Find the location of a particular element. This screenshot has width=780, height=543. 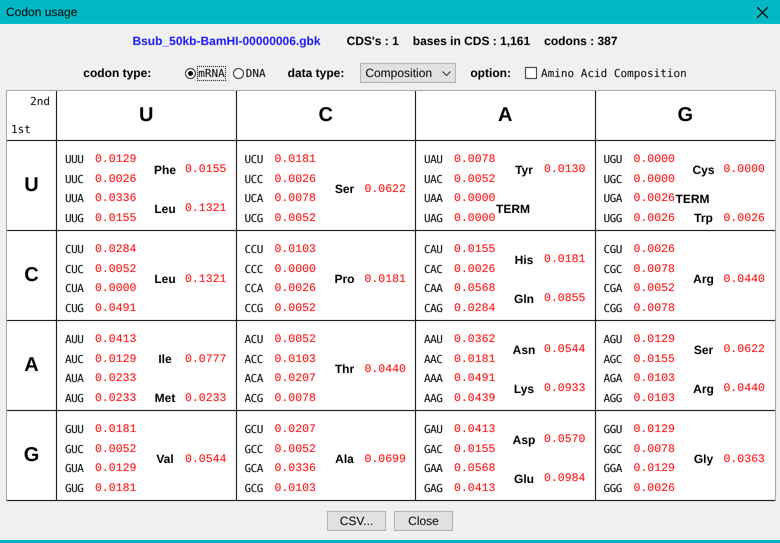

codon: UGC is located at coordinates (613, 179).